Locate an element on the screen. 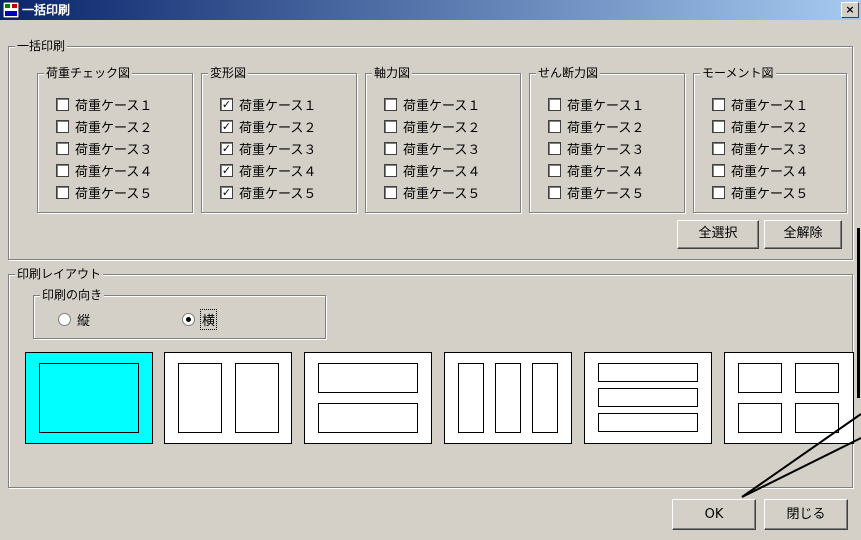 Image resolution: width=861 pixels, height=540 pixels. print-layout-legend: 印刷レイアウト is located at coordinates (59, 274).